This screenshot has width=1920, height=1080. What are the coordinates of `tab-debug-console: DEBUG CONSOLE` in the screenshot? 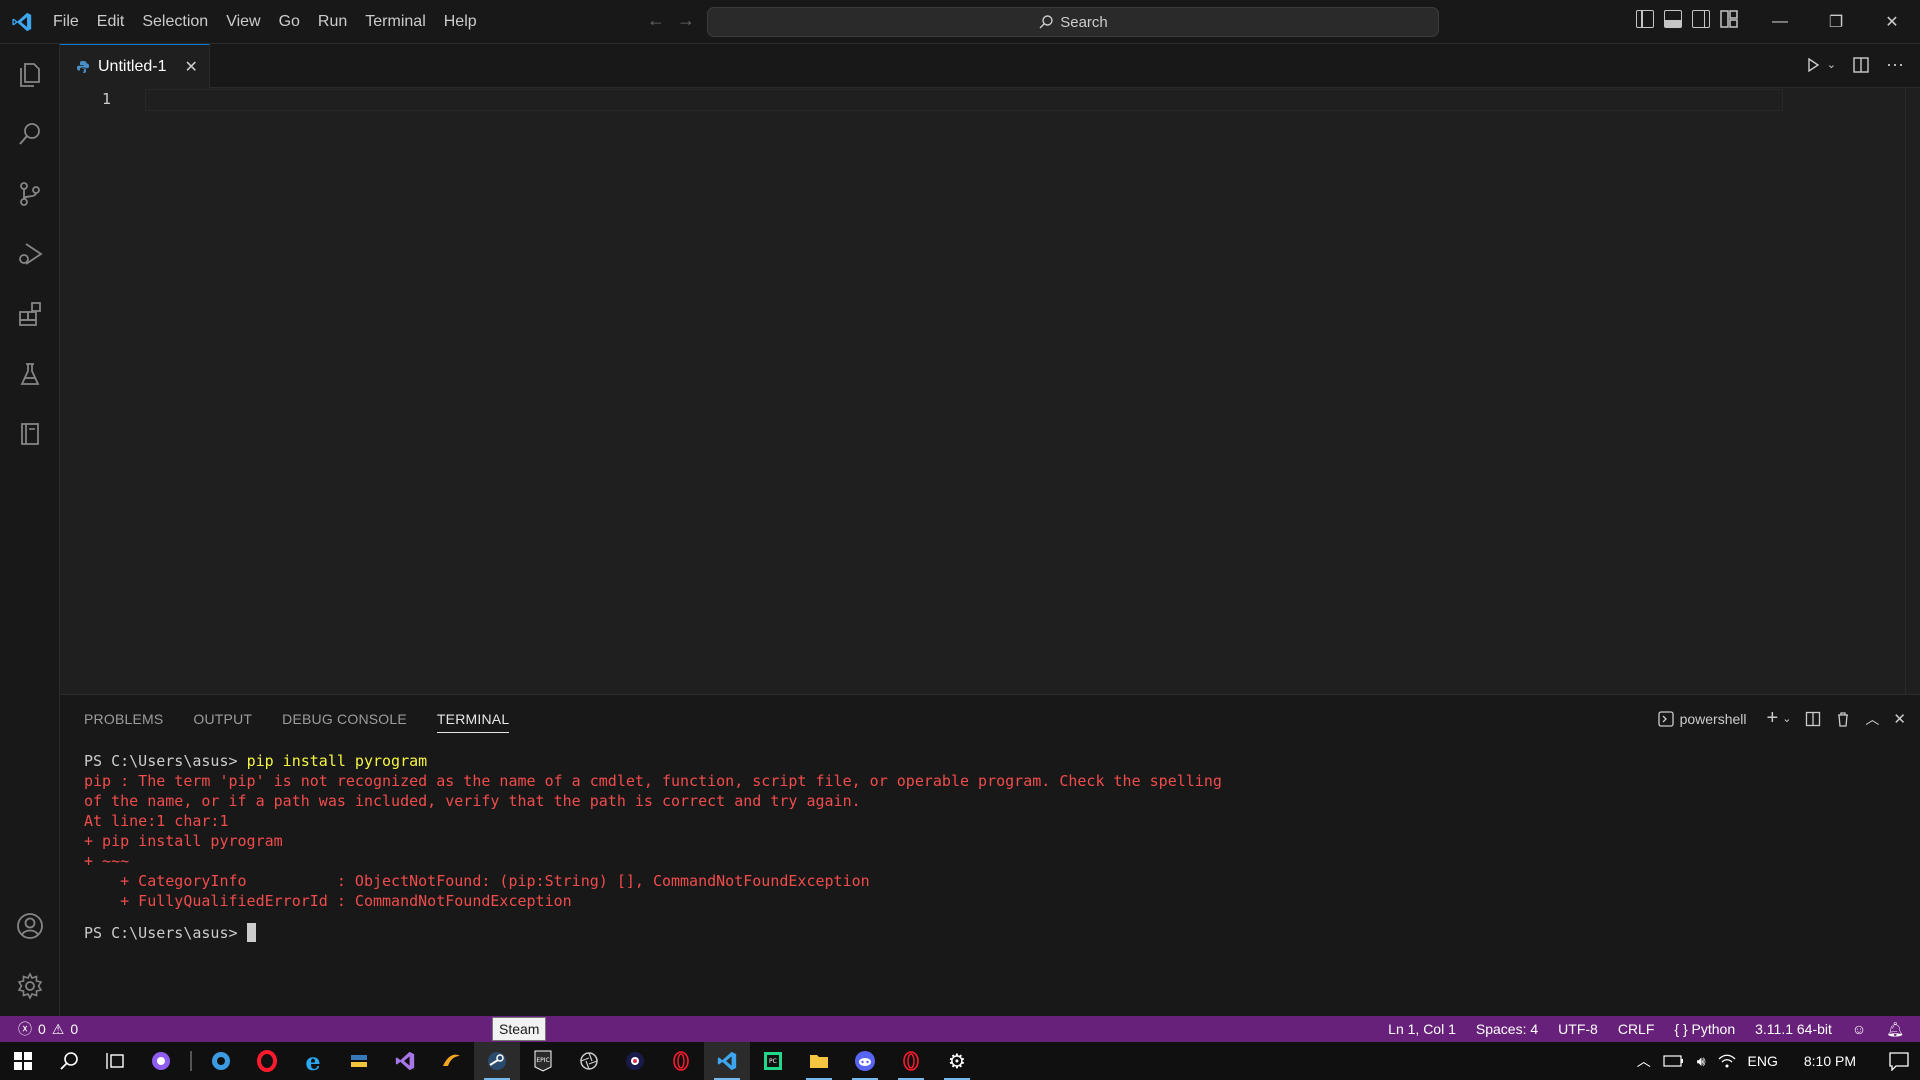 It's located at (344, 719).